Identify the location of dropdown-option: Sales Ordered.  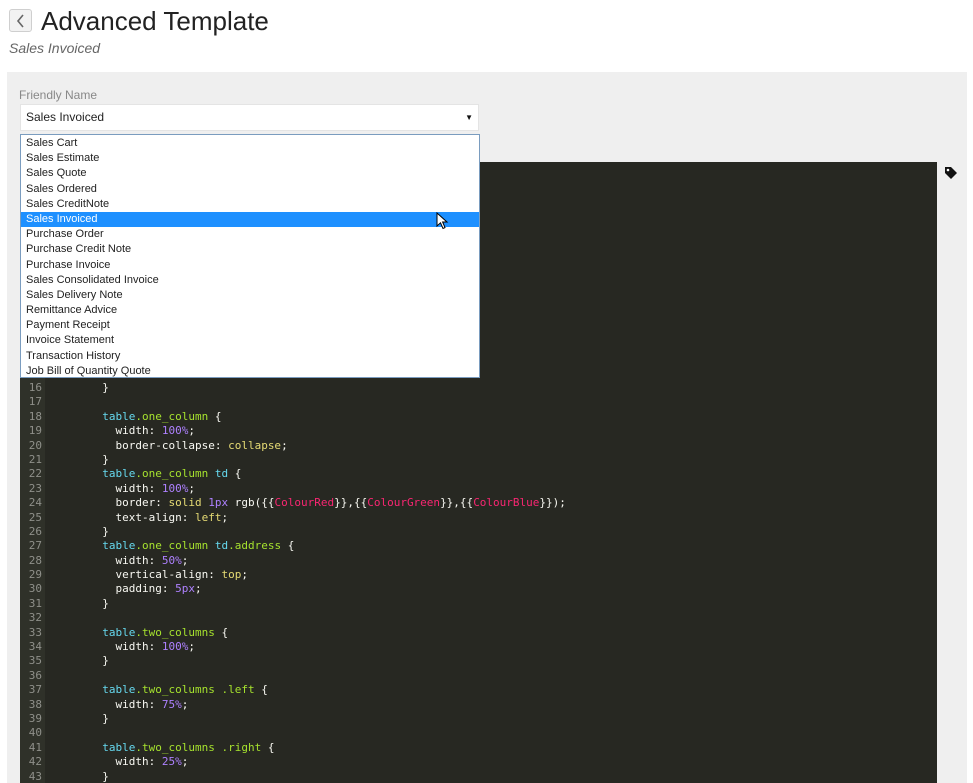
(250, 189).